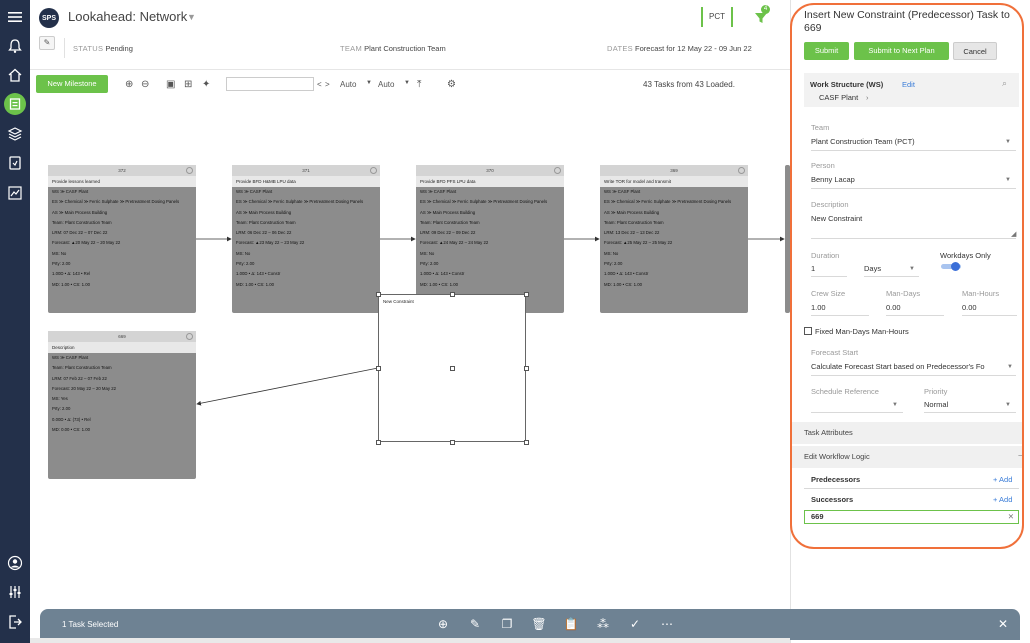 Image resolution: width=1030 pixels, height=643 pixels. What do you see at coordinates (145, 84) in the screenshot?
I see `zoom-out-icon: ⊖` at bounding box center [145, 84].